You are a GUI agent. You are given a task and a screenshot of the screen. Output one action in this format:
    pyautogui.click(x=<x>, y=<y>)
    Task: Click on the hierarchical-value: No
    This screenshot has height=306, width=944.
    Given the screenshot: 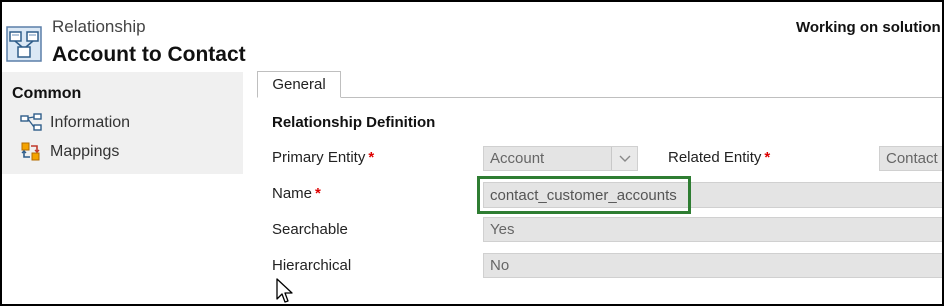 What is the action you would take?
    pyautogui.click(x=500, y=265)
    